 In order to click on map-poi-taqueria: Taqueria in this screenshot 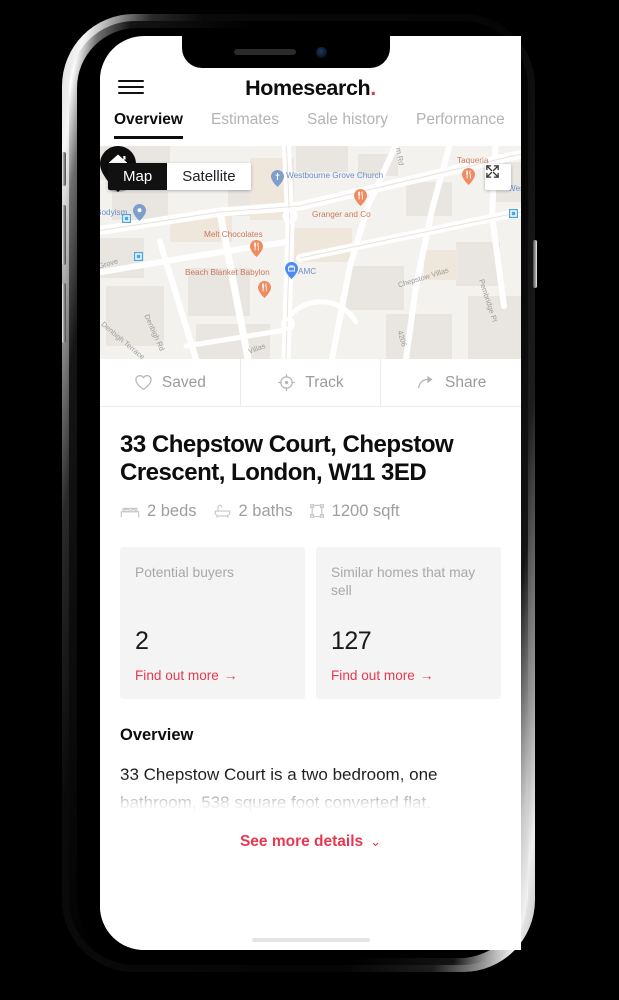, I will do `click(473, 160)`.